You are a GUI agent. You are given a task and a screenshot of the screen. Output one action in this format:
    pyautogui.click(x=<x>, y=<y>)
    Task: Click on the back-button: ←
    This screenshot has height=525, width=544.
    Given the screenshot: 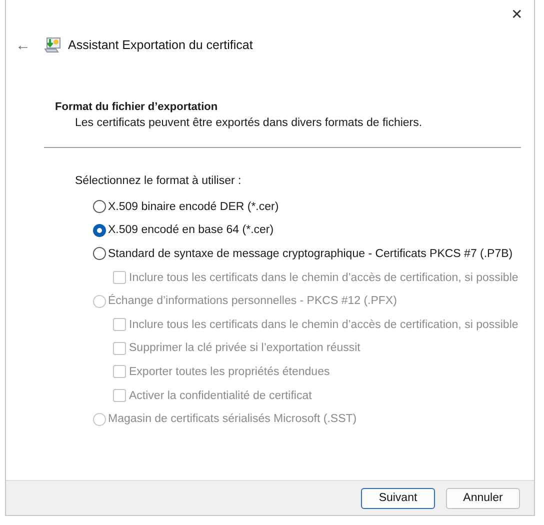 What is the action you would take?
    pyautogui.click(x=23, y=45)
    